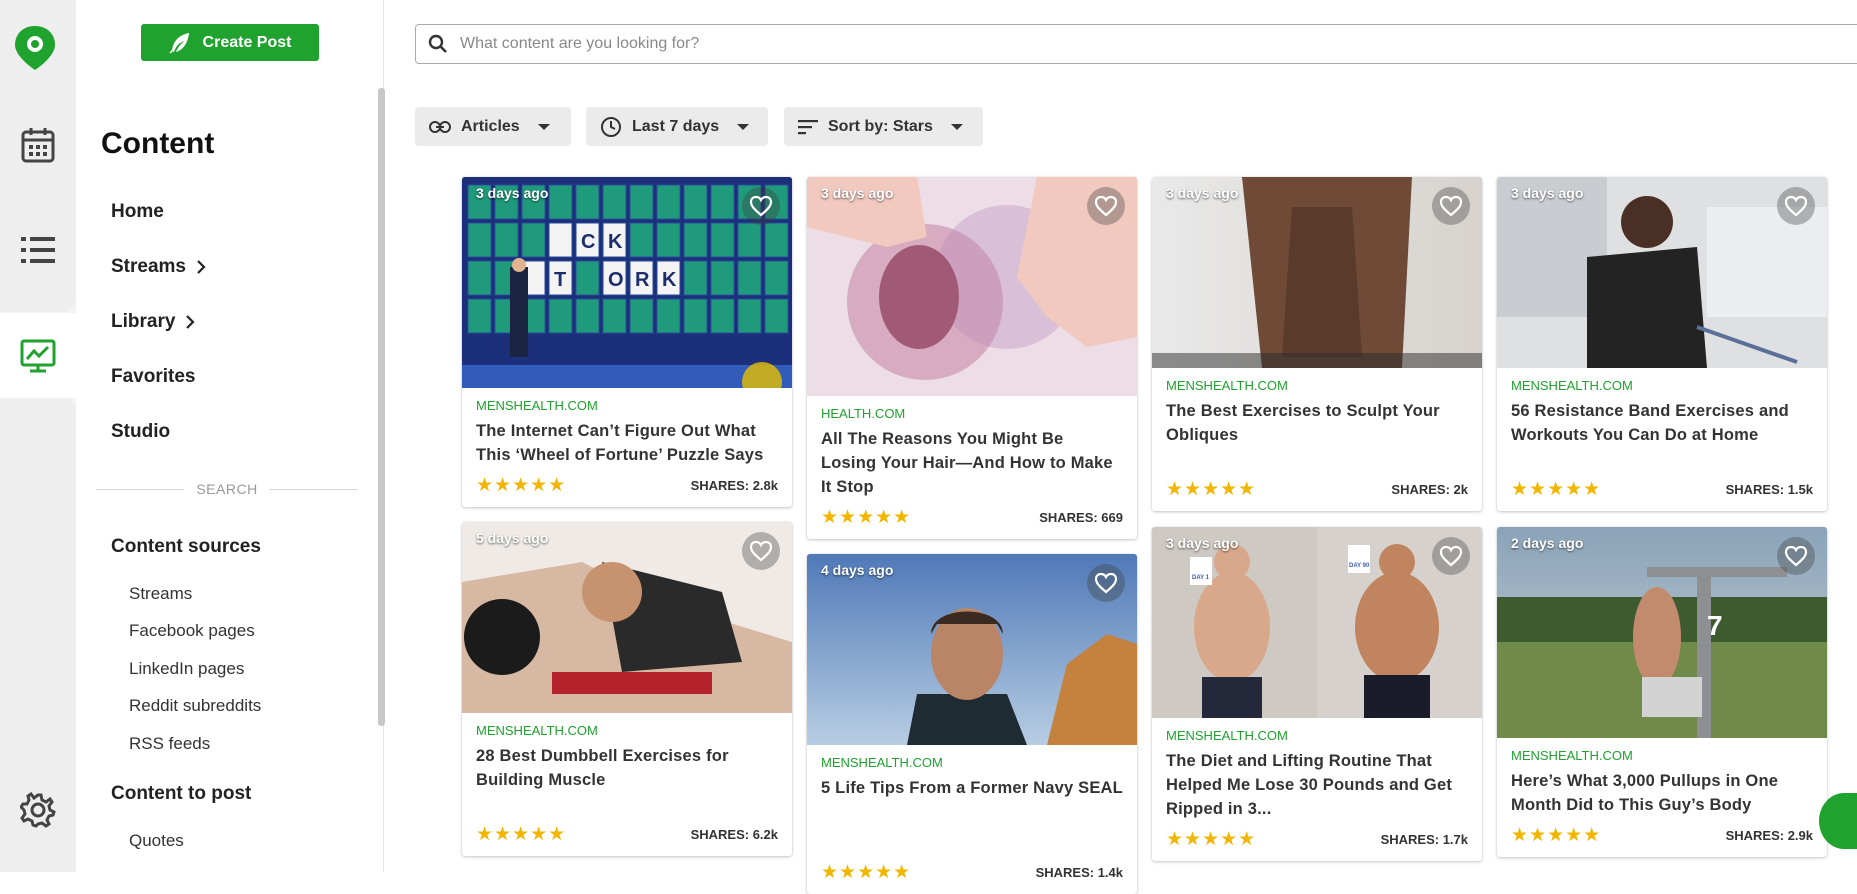 The height and width of the screenshot is (894, 1857). I want to click on share-count: SHARES: 669, so click(1081, 517).